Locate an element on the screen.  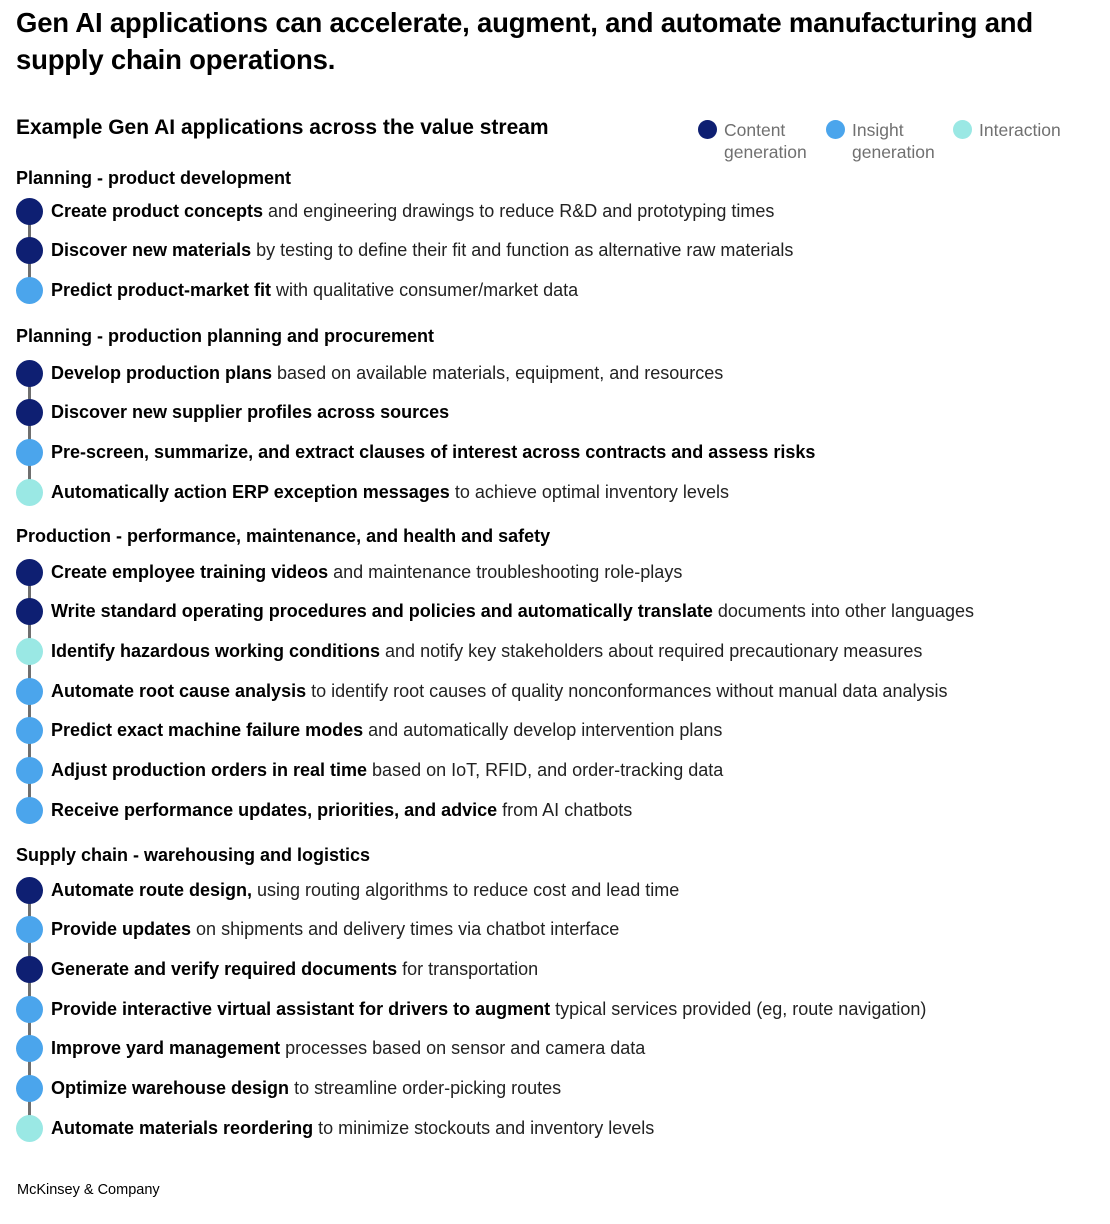
item-highlight: Generate and verify required documents is located at coordinates (224, 968).